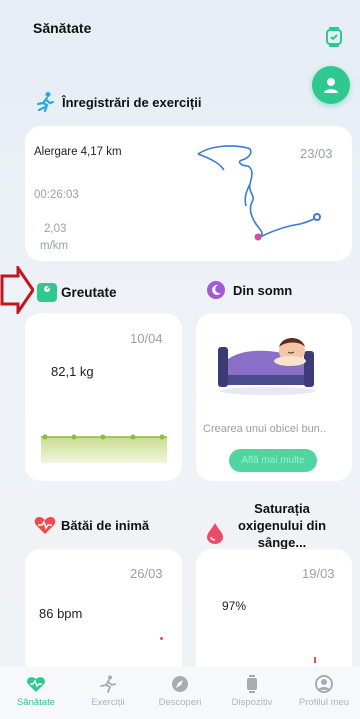  Describe the element at coordinates (180, 702) in the screenshot. I see `nav-label-discover: Descoperi` at that location.